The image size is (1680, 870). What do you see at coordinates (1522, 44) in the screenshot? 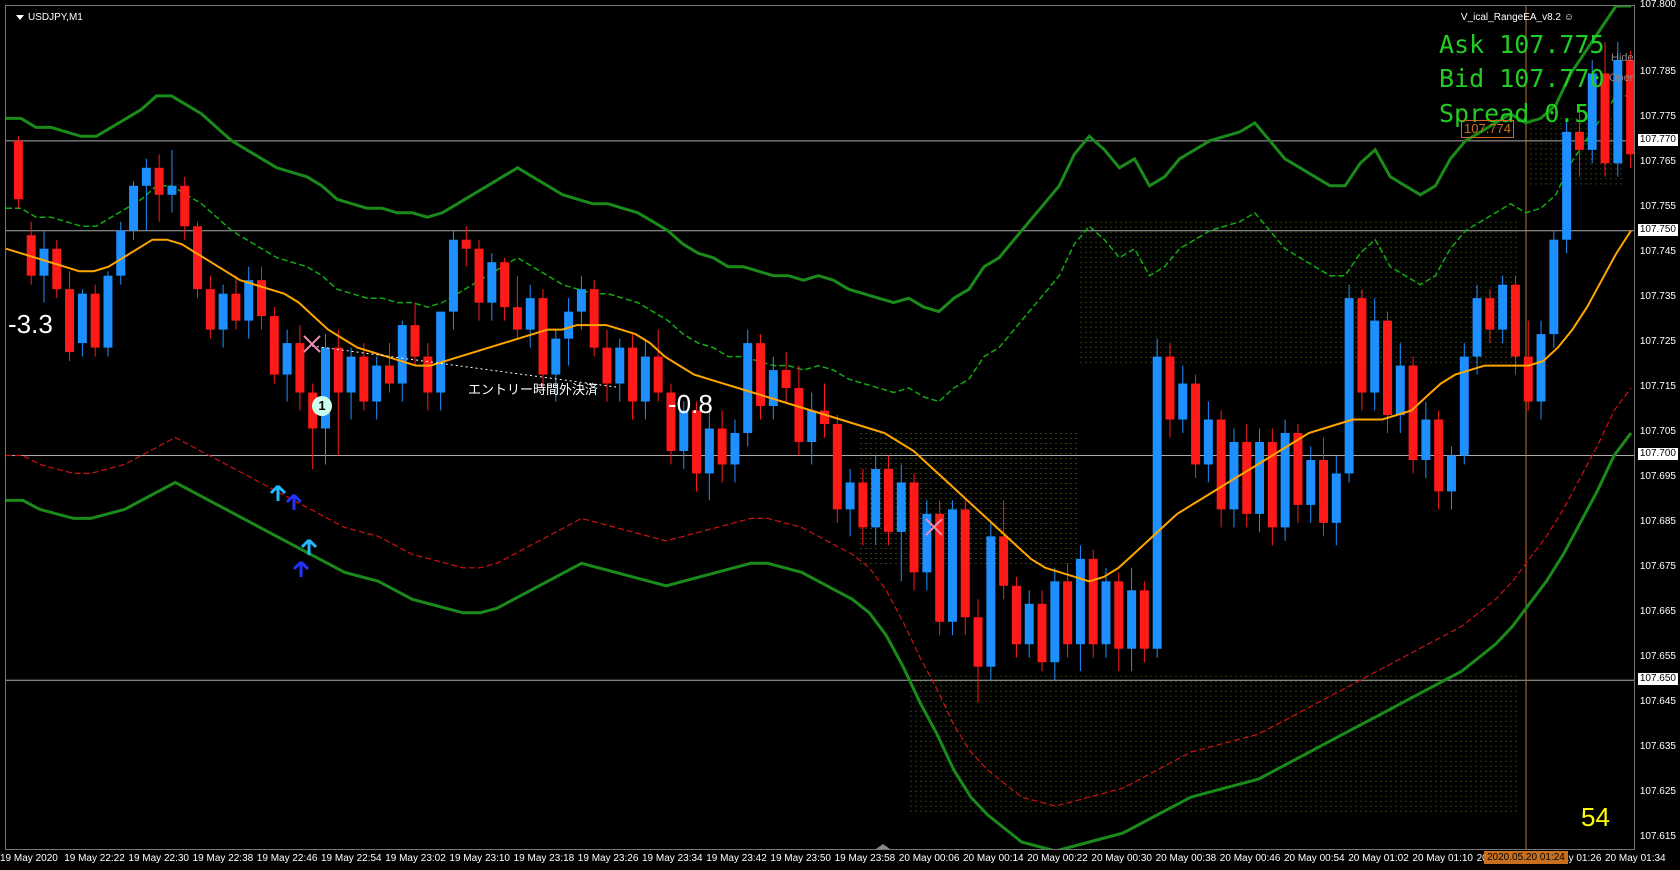
I see `ask-quote: Ask 107.775` at bounding box center [1522, 44].